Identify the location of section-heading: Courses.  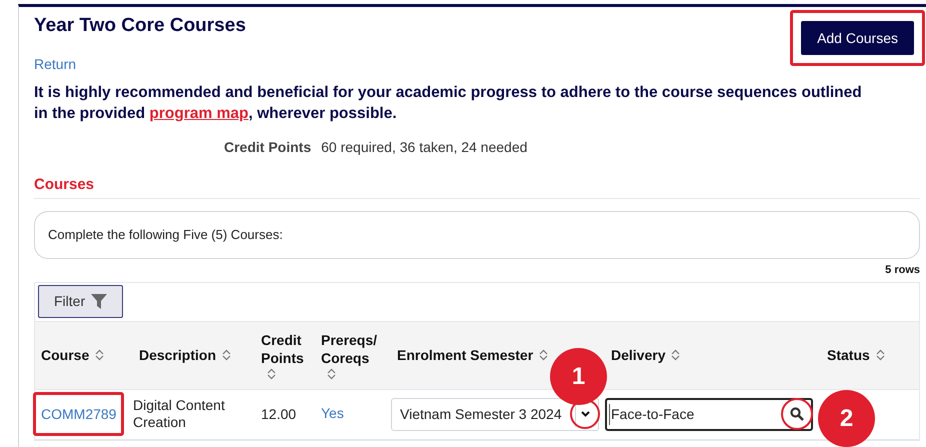
(477, 188).